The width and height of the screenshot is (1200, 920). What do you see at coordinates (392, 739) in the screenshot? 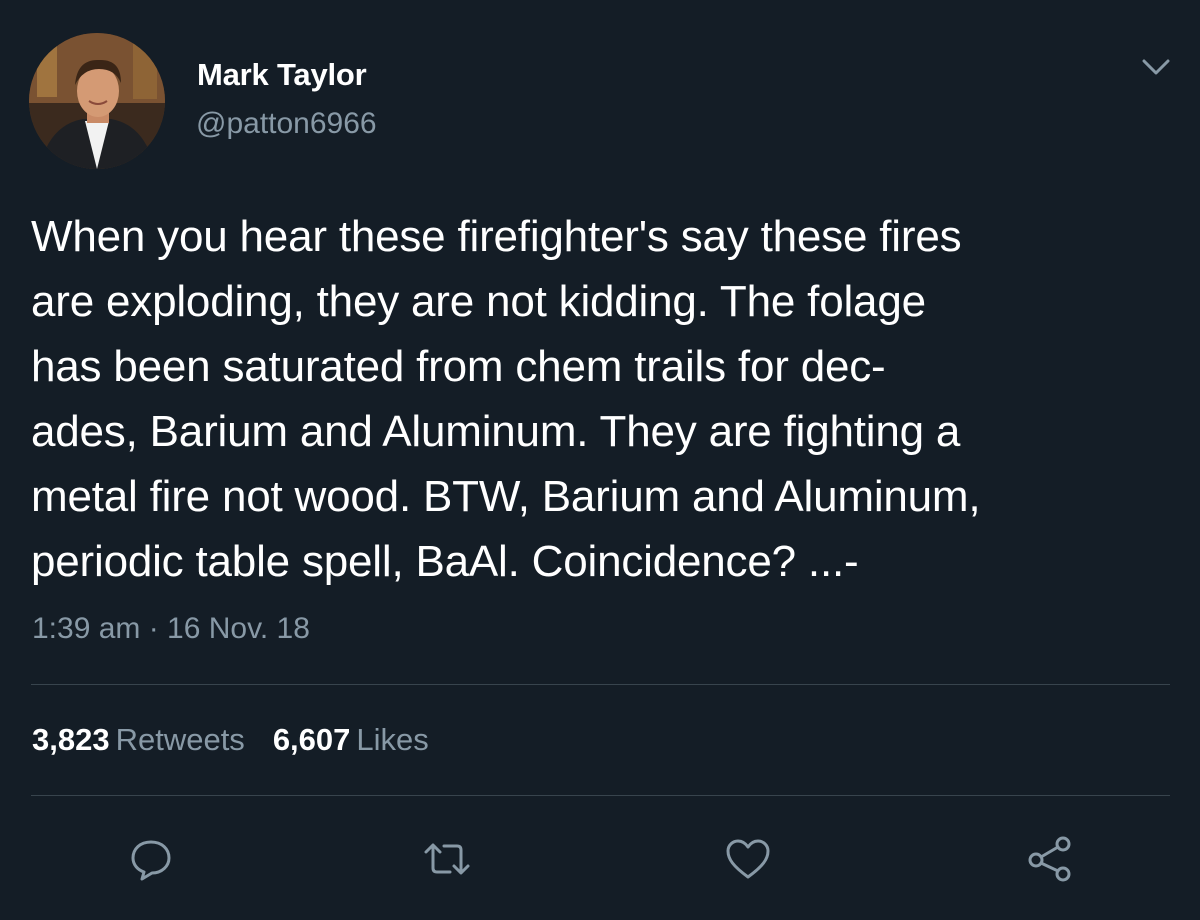
I see `likes-label: Likes` at bounding box center [392, 739].